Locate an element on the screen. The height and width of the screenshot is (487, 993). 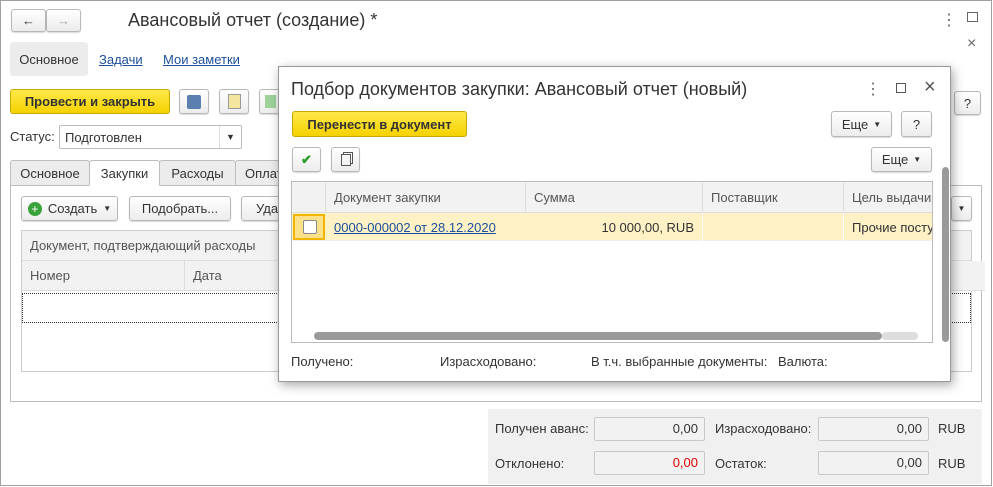
vertical-scrollbar is located at coordinates (945, 254).